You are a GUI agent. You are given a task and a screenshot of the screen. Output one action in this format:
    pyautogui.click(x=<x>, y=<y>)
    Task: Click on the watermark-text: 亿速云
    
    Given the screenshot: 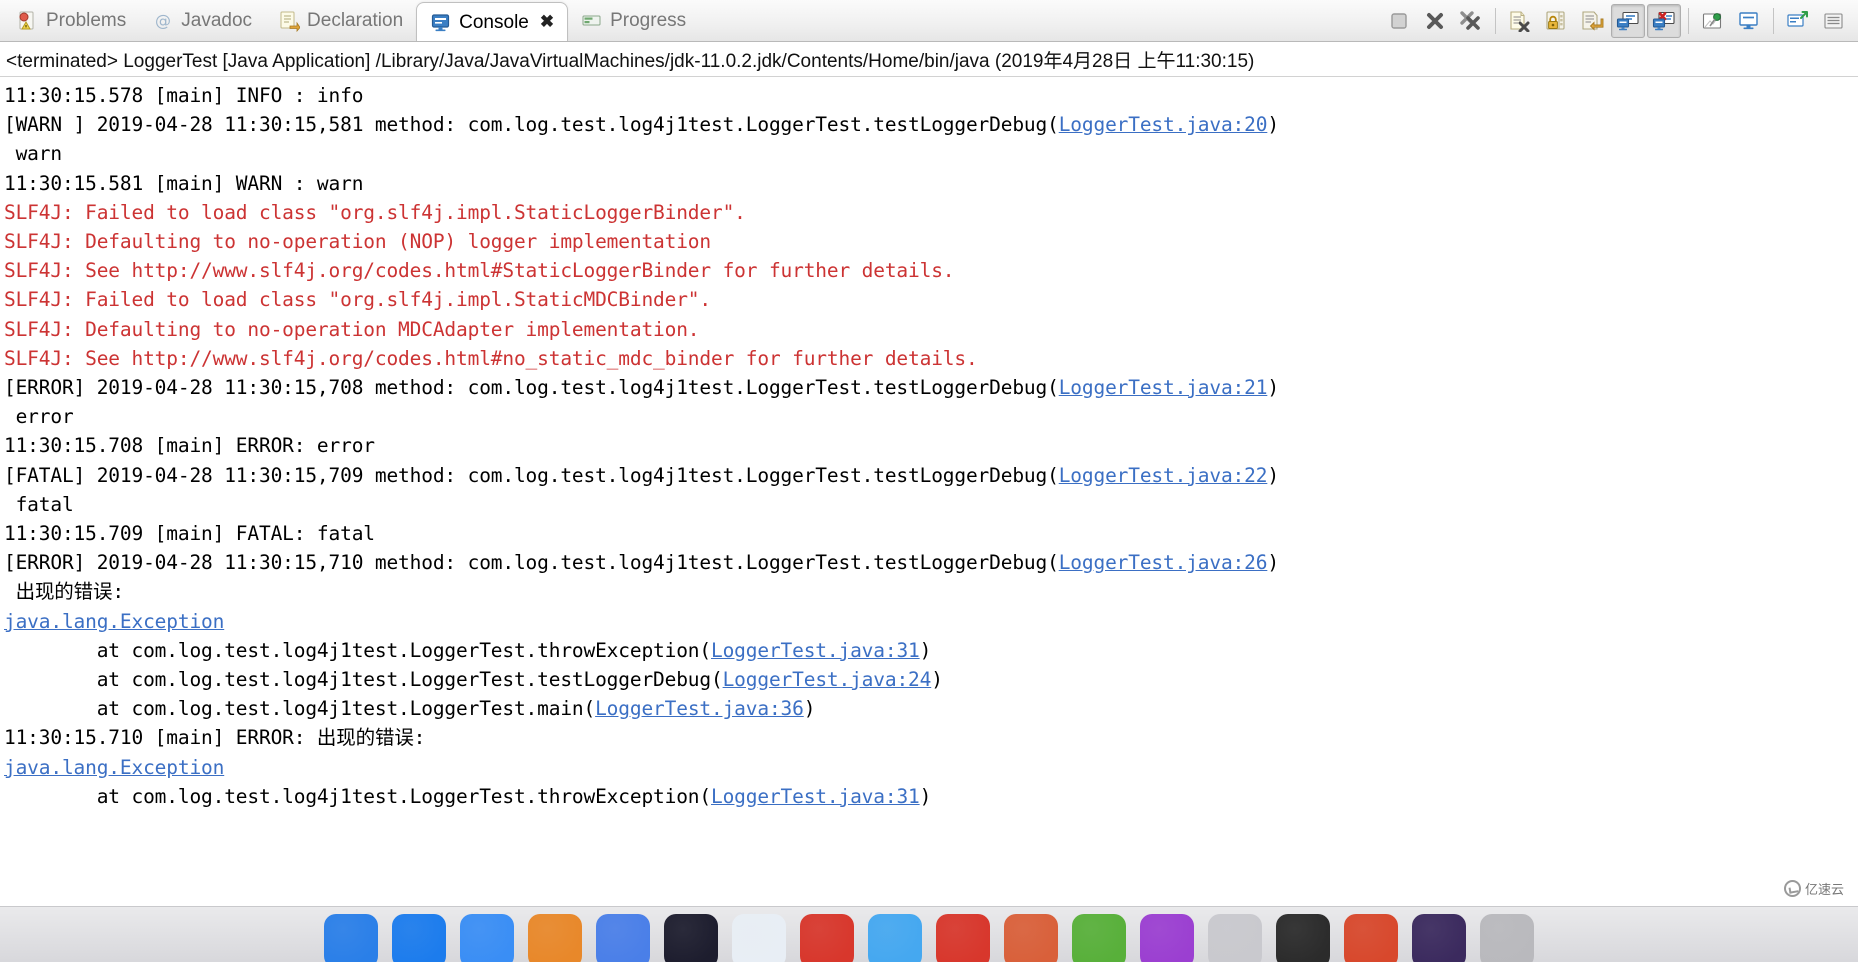 What is the action you would take?
    pyautogui.click(x=1824, y=889)
    